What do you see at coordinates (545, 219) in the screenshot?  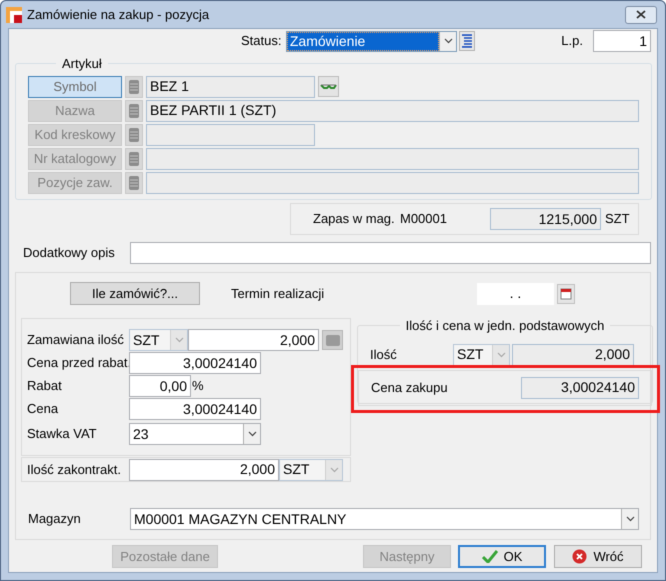 I see `stock-field: 1215,000` at bounding box center [545, 219].